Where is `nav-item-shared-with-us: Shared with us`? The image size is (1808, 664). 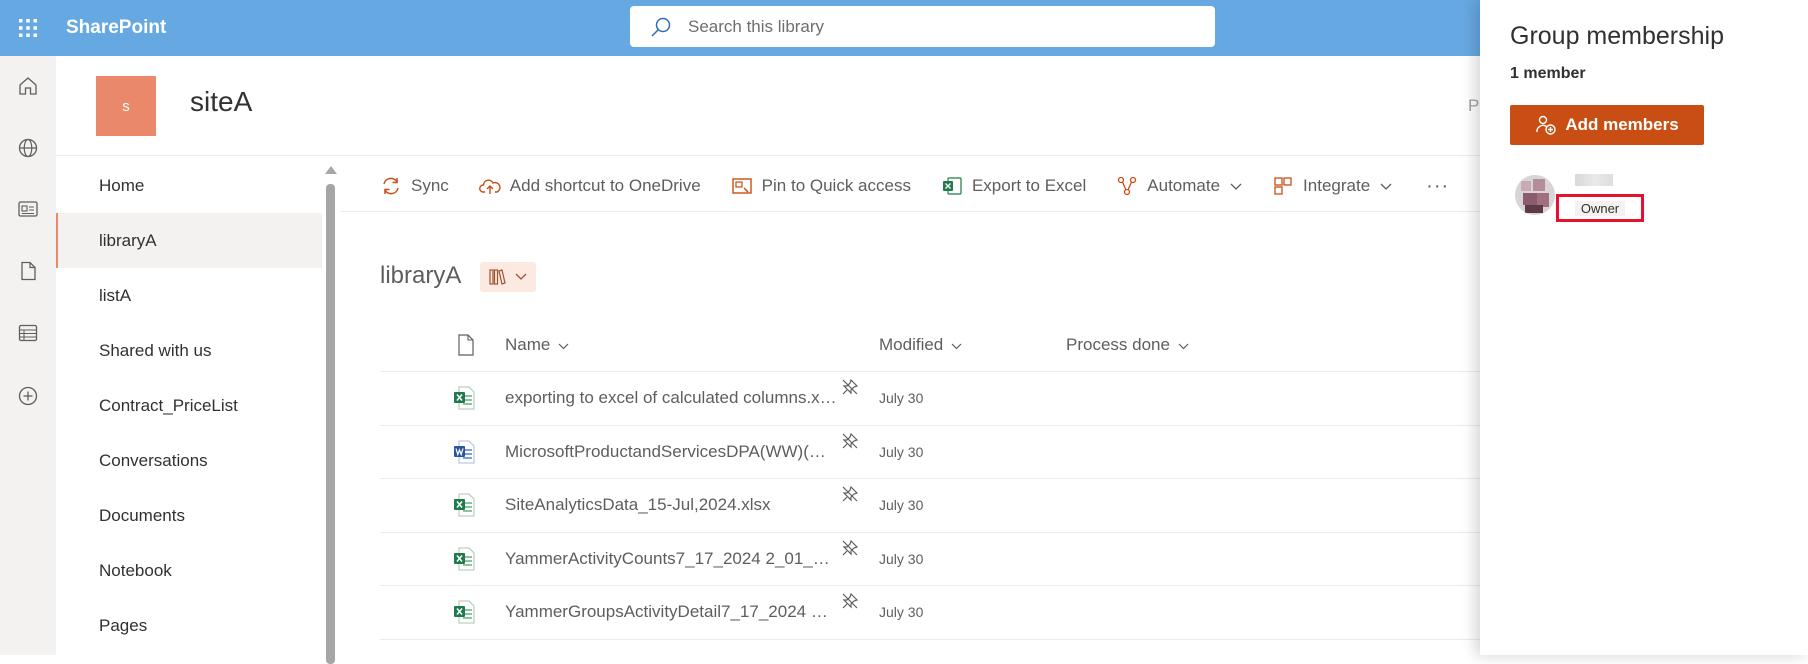 nav-item-shared-with-us: Shared with us is located at coordinates (189, 350).